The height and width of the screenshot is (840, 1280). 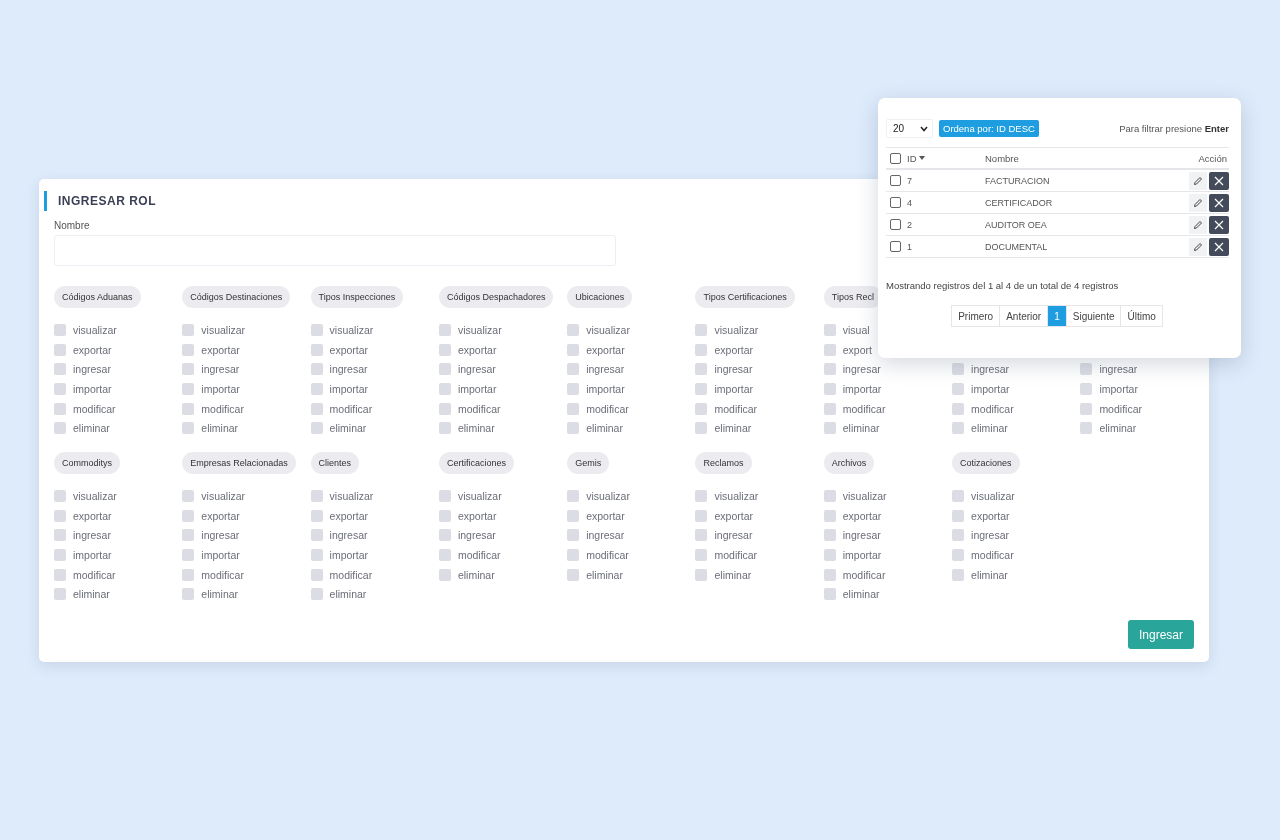 I want to click on column-header: ID, so click(x=912, y=158).